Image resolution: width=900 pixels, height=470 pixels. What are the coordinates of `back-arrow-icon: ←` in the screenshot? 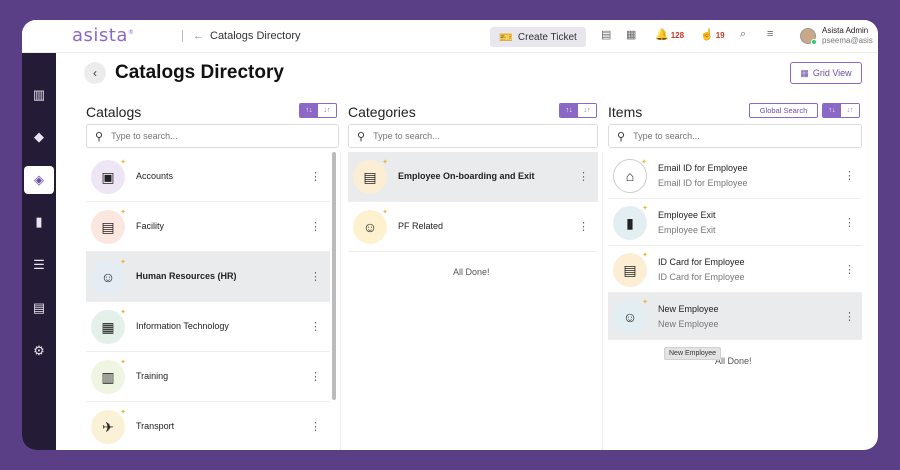 It's located at (198, 36).